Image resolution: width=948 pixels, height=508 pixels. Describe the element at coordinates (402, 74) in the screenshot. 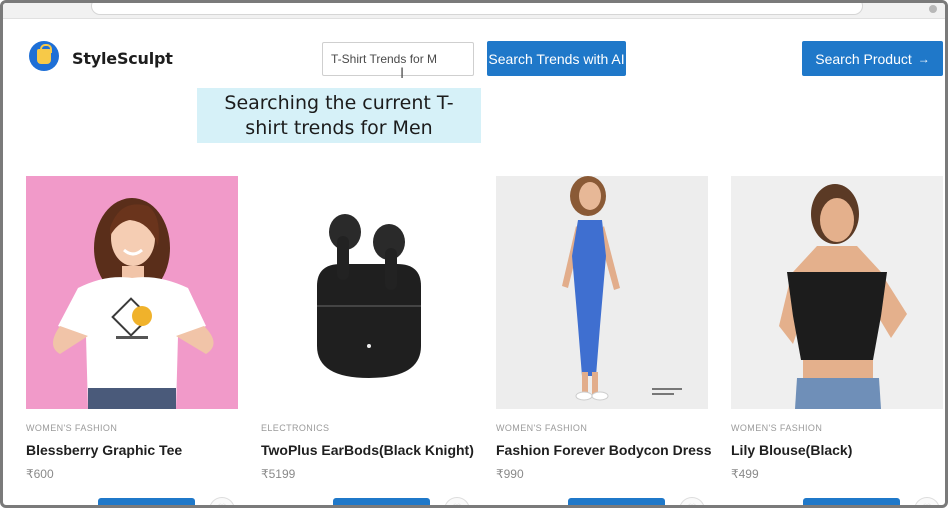

I see `text-cursor-icon: I` at that location.